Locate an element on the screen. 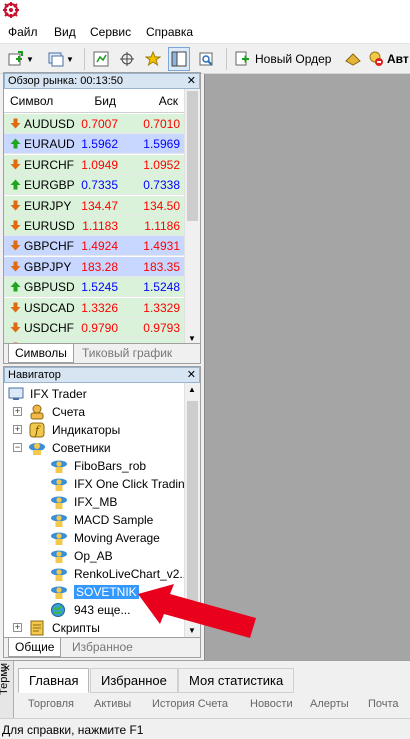 The width and height of the screenshot is (410, 739). auto-trading-icon is located at coordinates (376, 58).